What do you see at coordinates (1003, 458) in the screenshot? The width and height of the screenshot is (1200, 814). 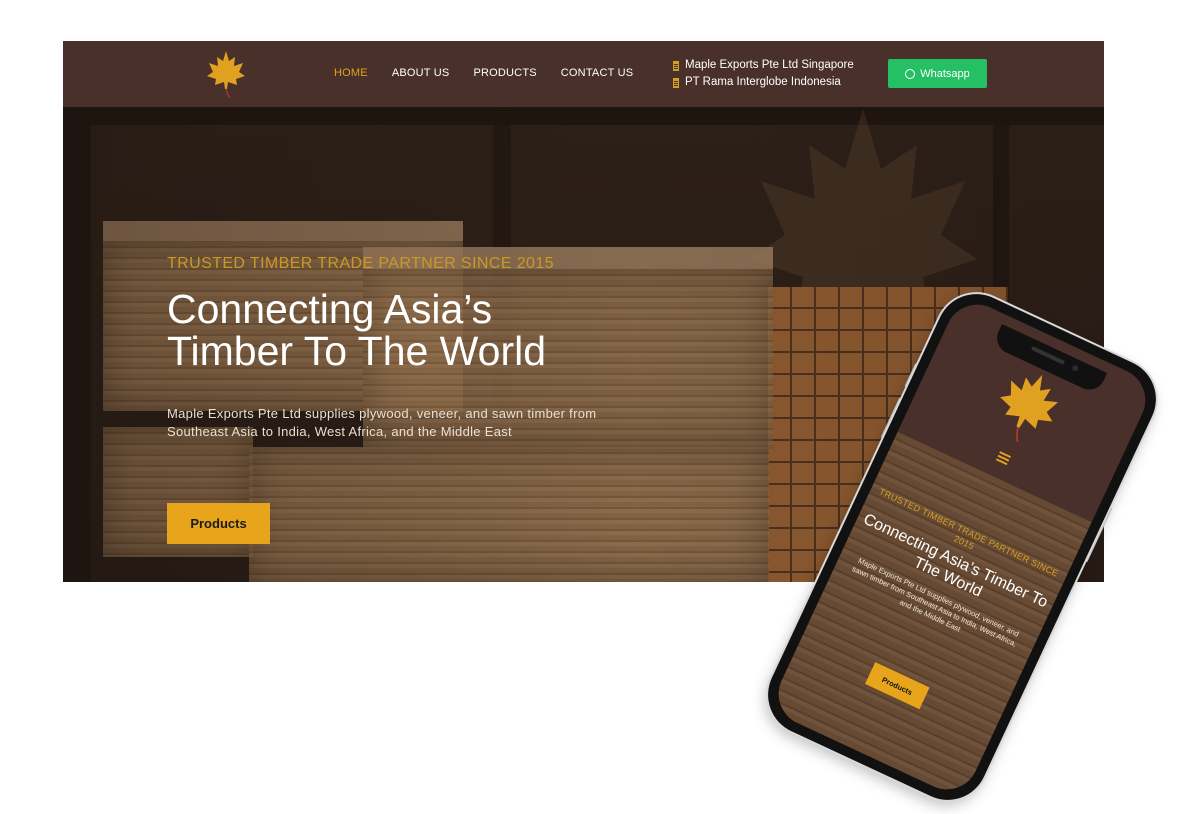 I see `hamburger-icon` at bounding box center [1003, 458].